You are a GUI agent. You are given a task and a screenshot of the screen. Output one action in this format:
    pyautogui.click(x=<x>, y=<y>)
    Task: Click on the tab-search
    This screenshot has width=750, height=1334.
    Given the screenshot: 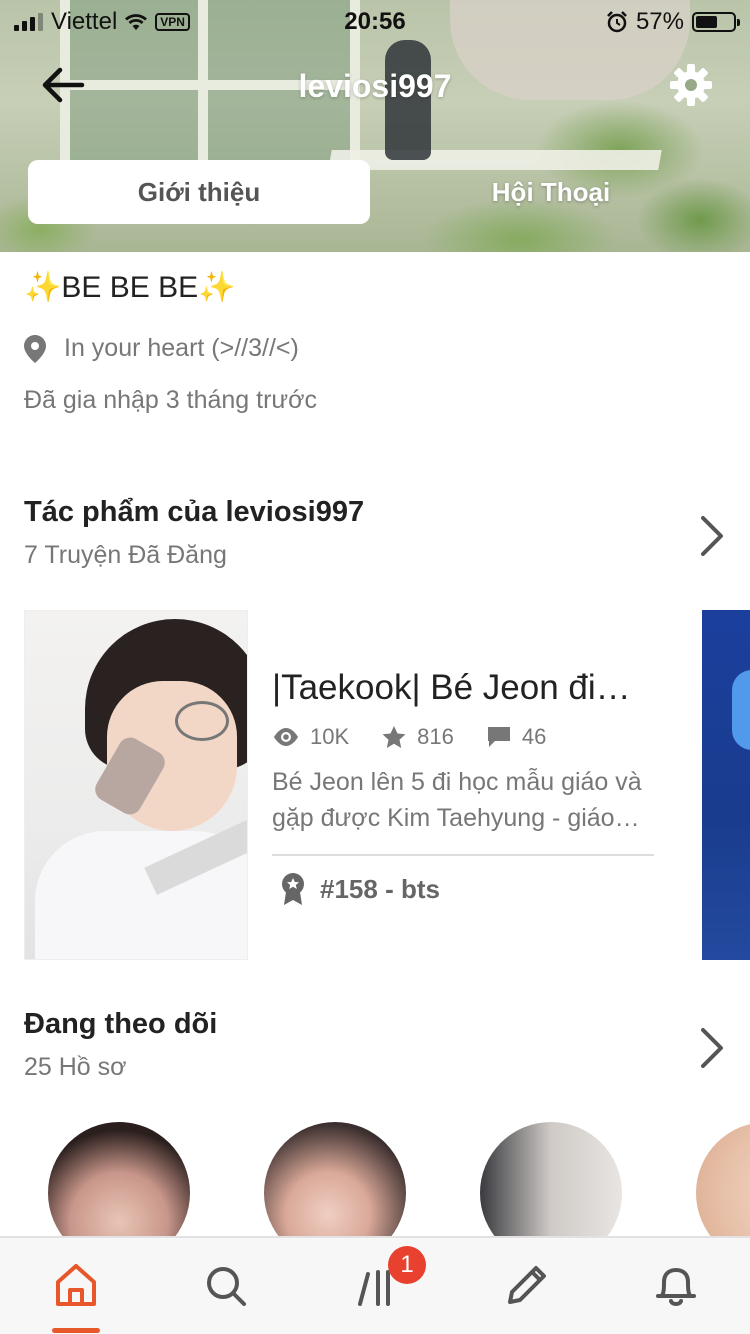 What is the action you would take?
    pyautogui.click(x=226, y=1286)
    